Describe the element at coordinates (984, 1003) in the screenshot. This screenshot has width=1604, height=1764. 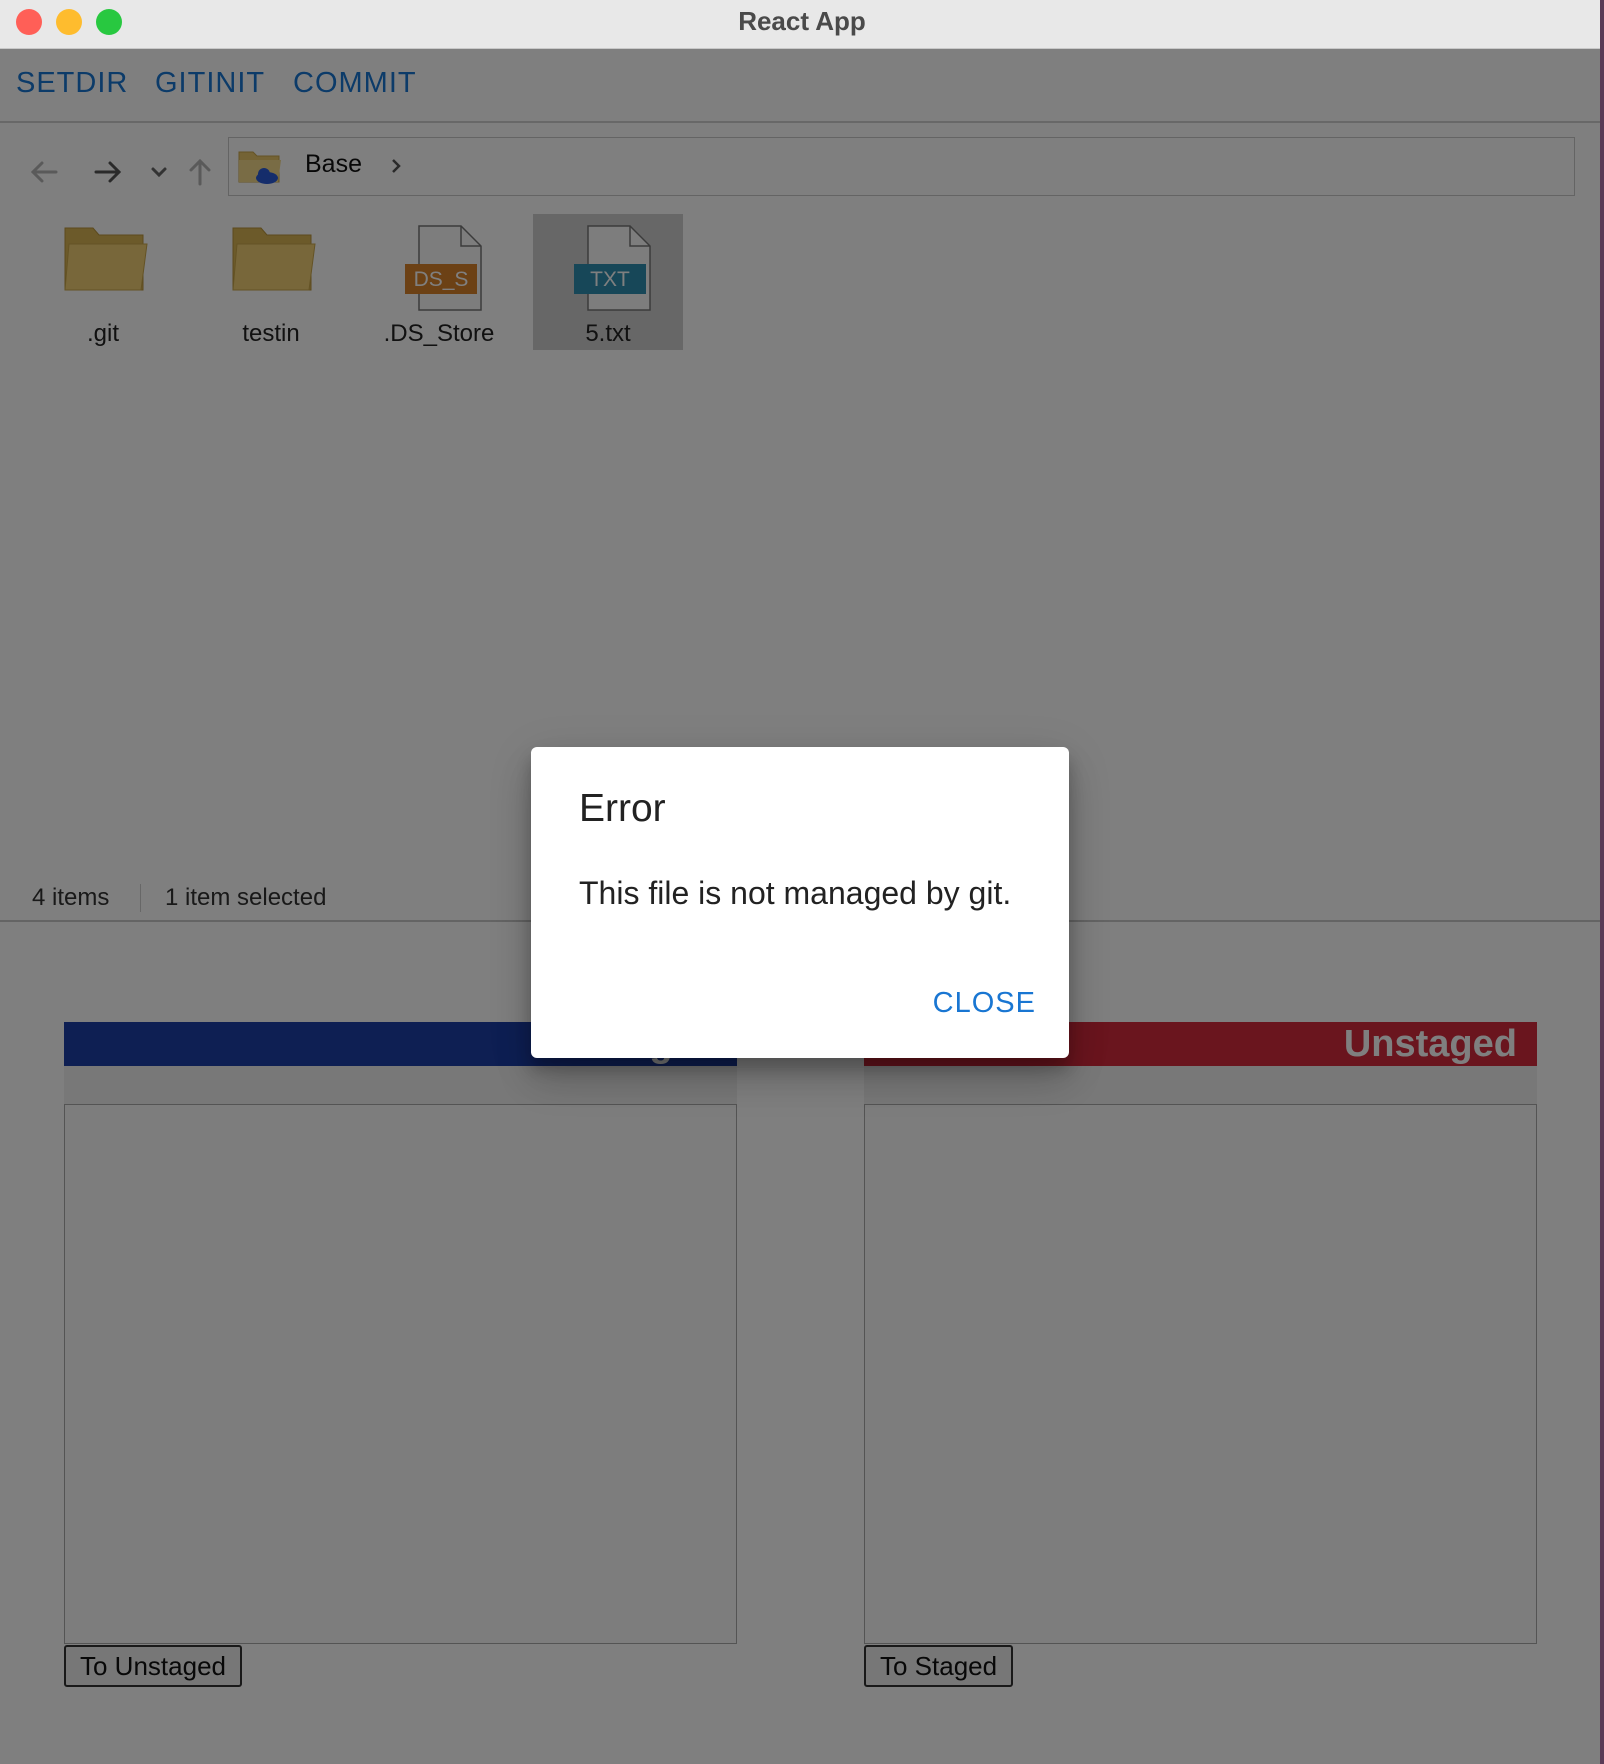
I see `dialog-close-button: CLOSE` at that location.